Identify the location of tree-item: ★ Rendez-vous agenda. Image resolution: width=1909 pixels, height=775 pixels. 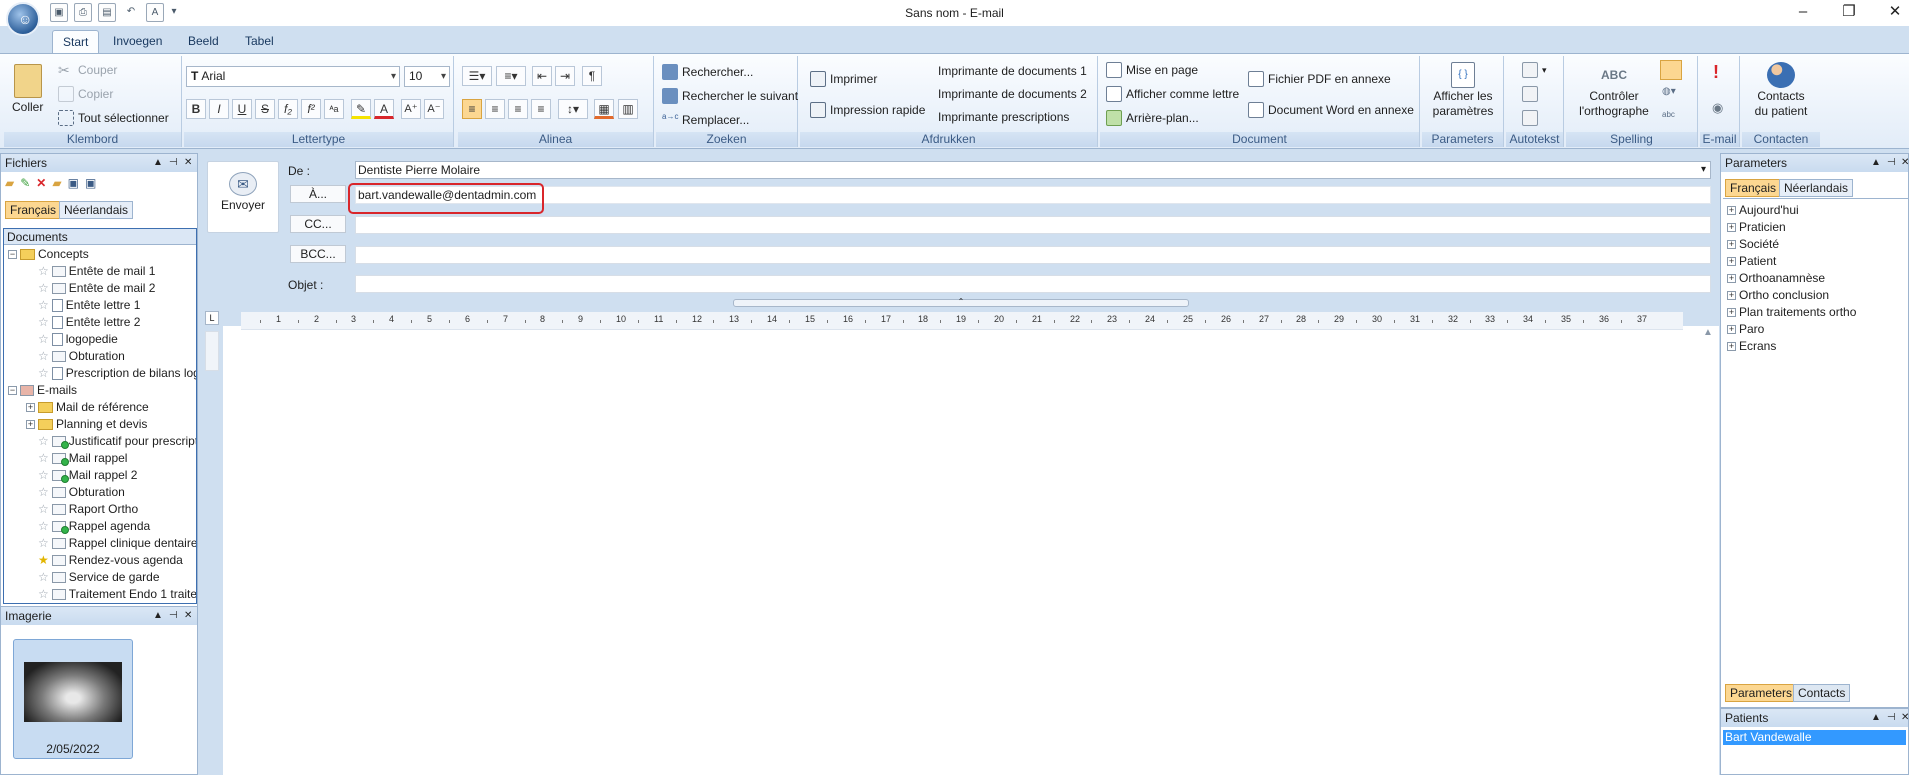
(110, 560).